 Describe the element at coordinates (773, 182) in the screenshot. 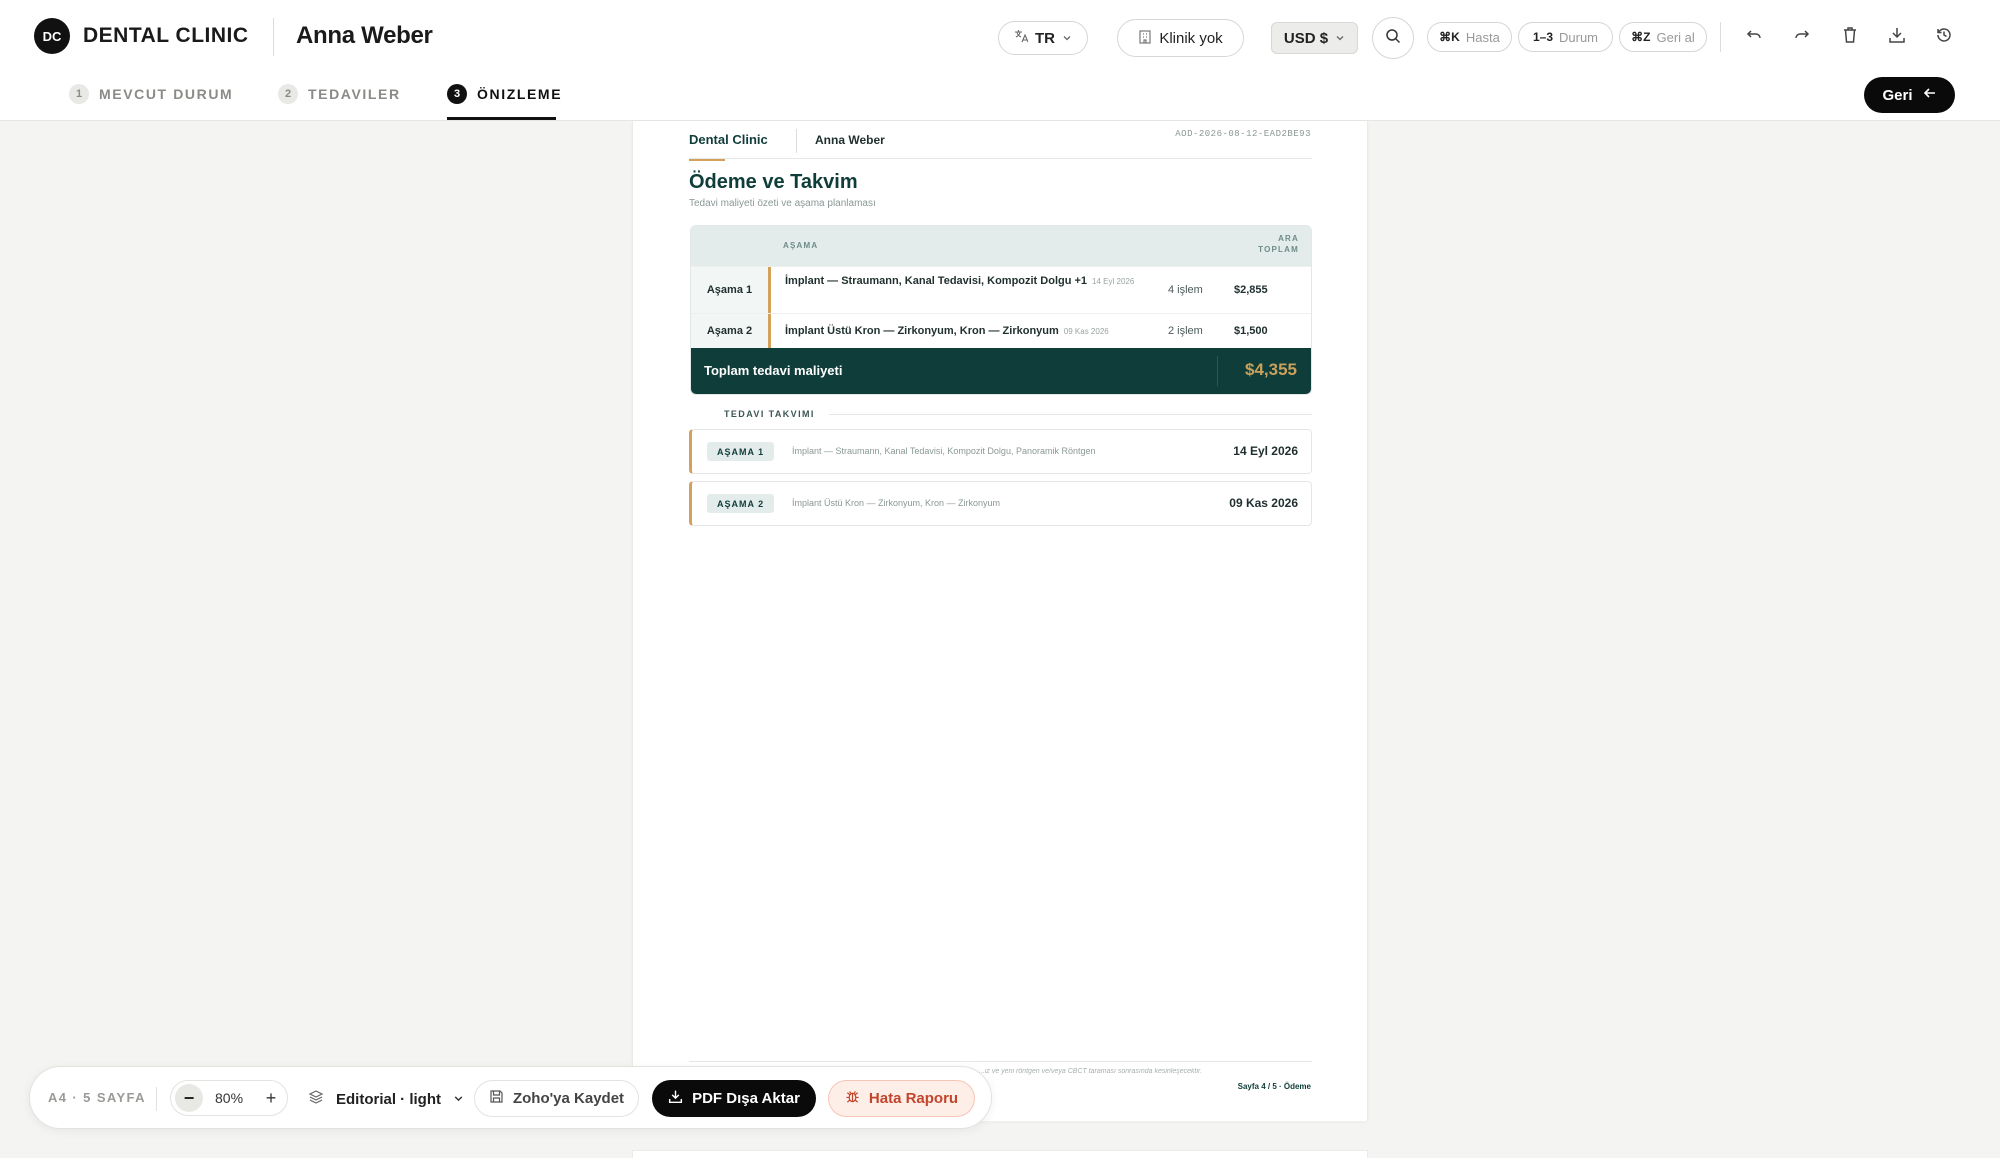

I see `doc-title: Ödeme ve Takvim` at that location.